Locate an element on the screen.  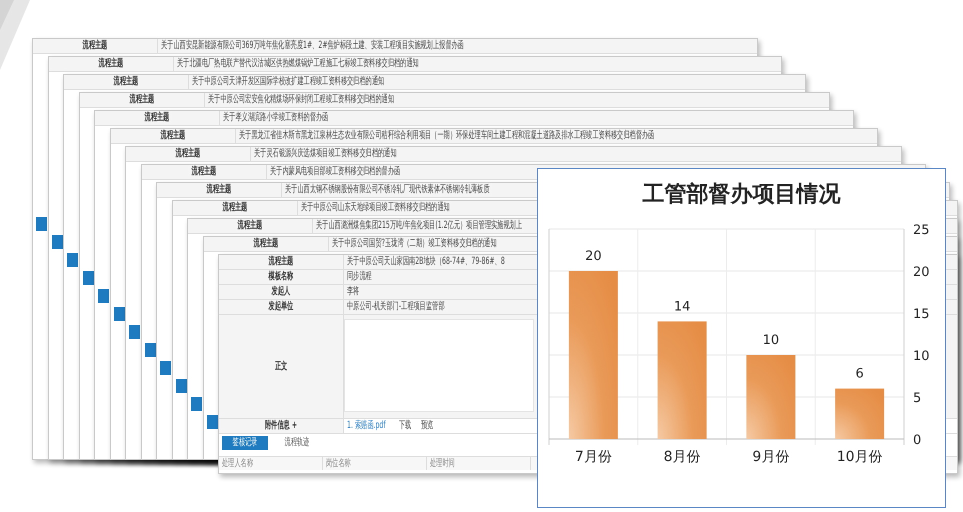
column-header: 岗位名称 is located at coordinates (338, 464).